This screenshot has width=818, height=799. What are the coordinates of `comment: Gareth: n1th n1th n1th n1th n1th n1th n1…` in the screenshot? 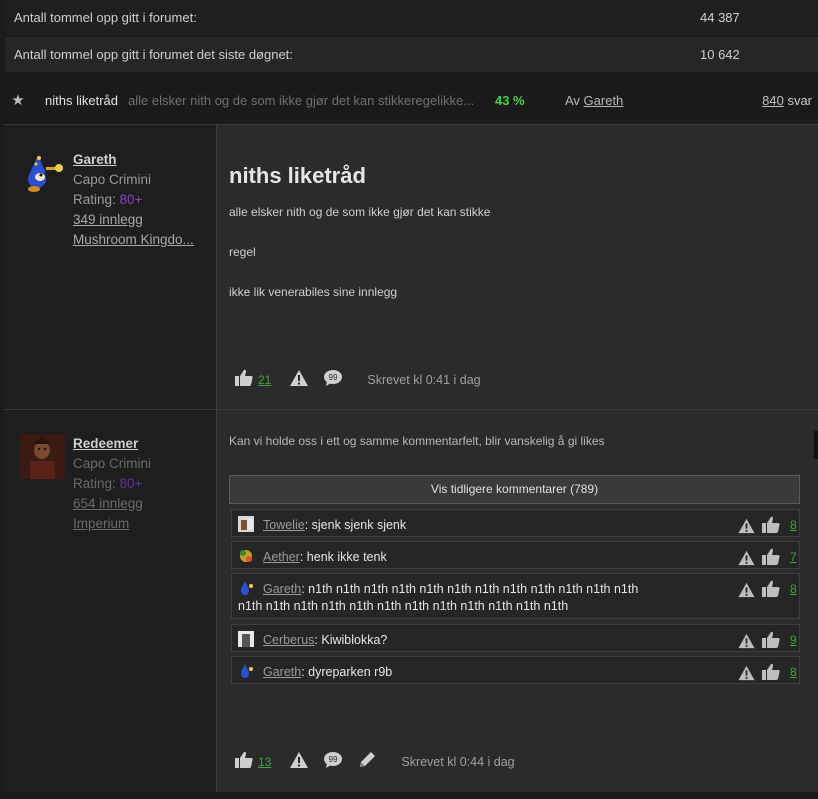 It's located at (515, 596).